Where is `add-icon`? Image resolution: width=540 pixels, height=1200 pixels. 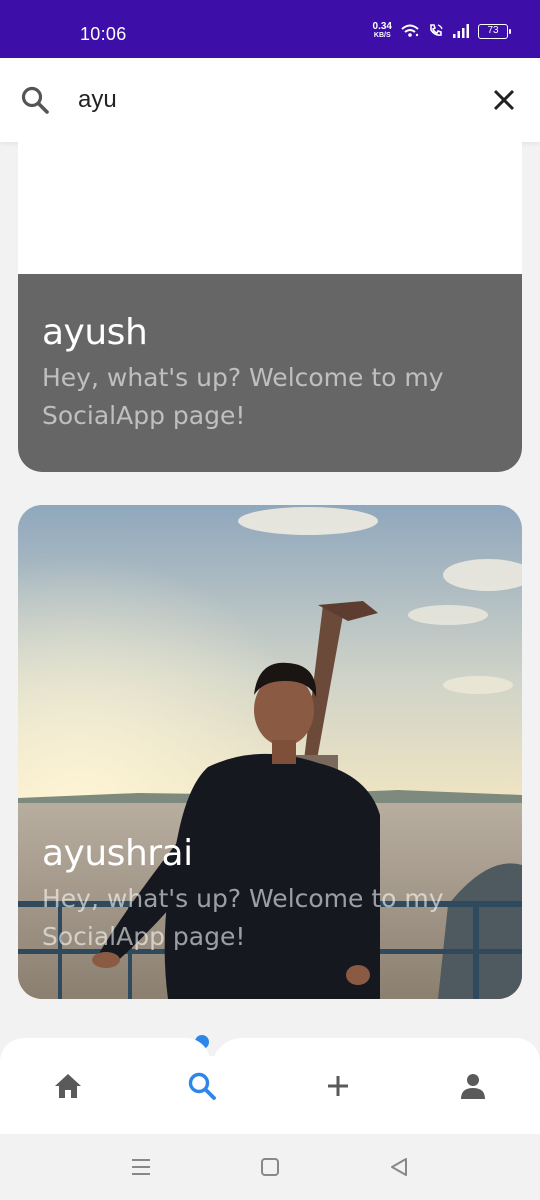 add-icon is located at coordinates (338, 1086).